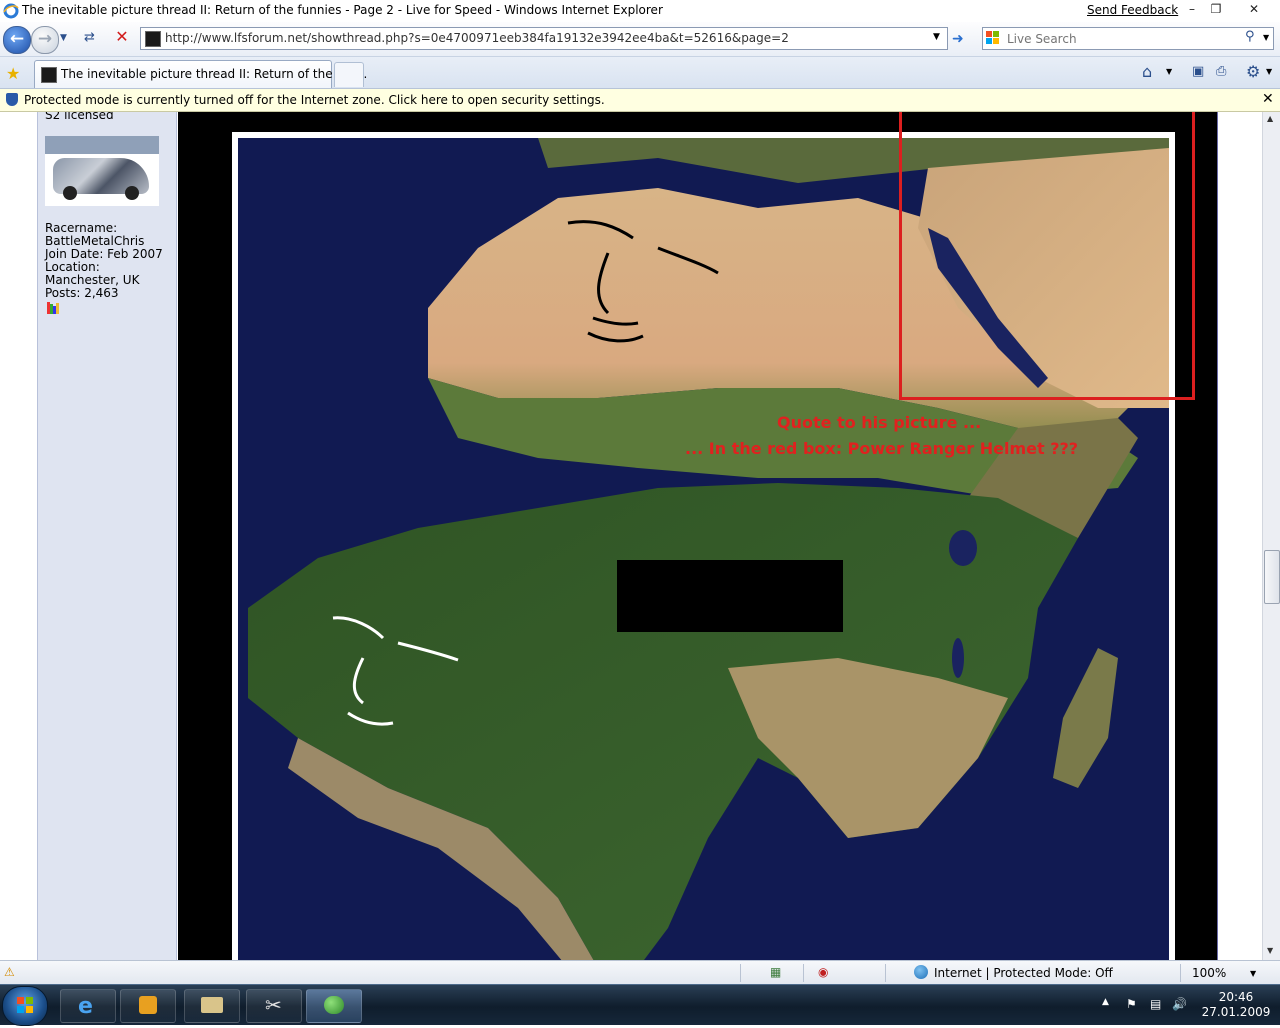 The height and width of the screenshot is (1028, 1280). I want to click on go-arrow-icon: ➜, so click(958, 39).